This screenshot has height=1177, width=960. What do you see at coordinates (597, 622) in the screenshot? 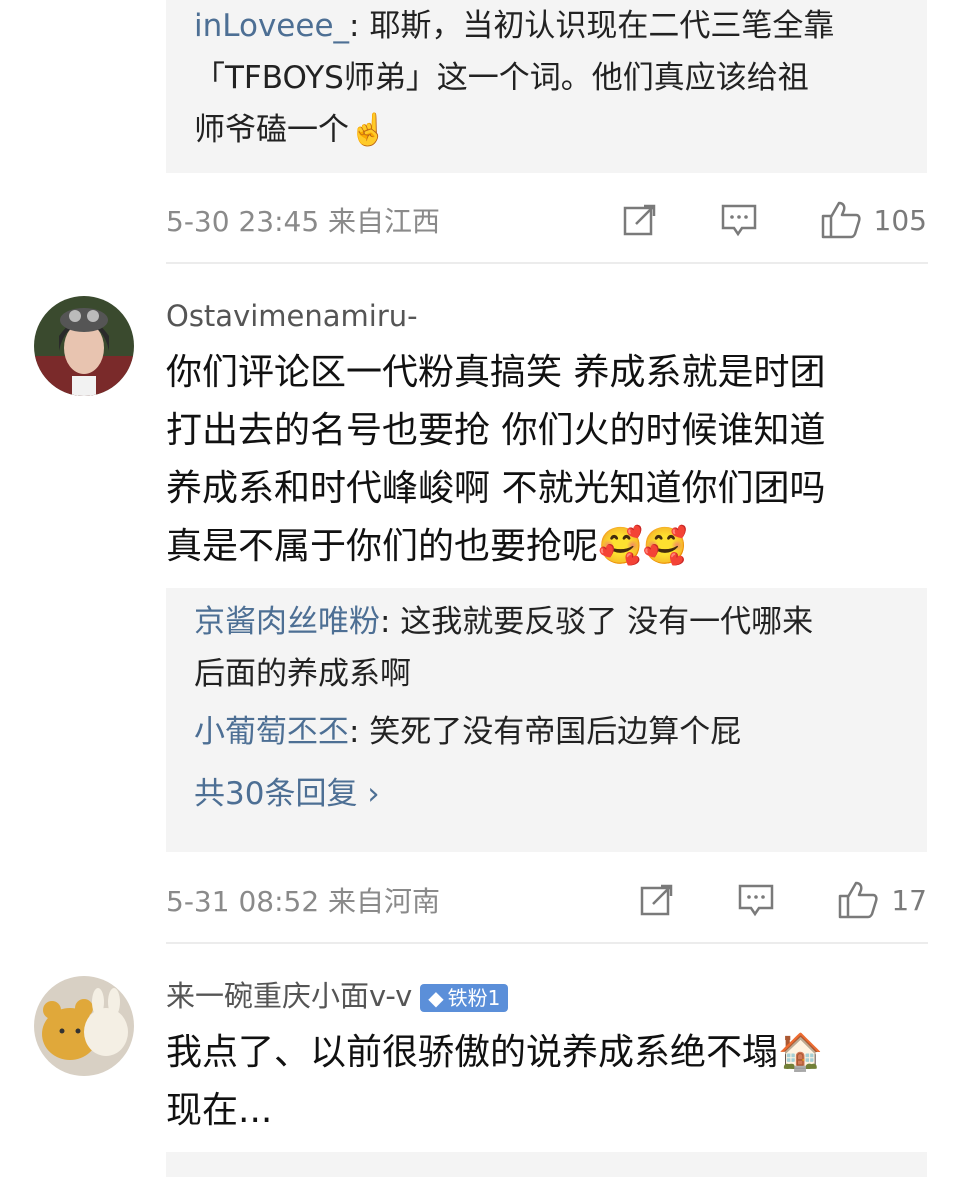
I see `reply-text: : 这我就要反驳了 没有一代哪来` at bounding box center [597, 622].